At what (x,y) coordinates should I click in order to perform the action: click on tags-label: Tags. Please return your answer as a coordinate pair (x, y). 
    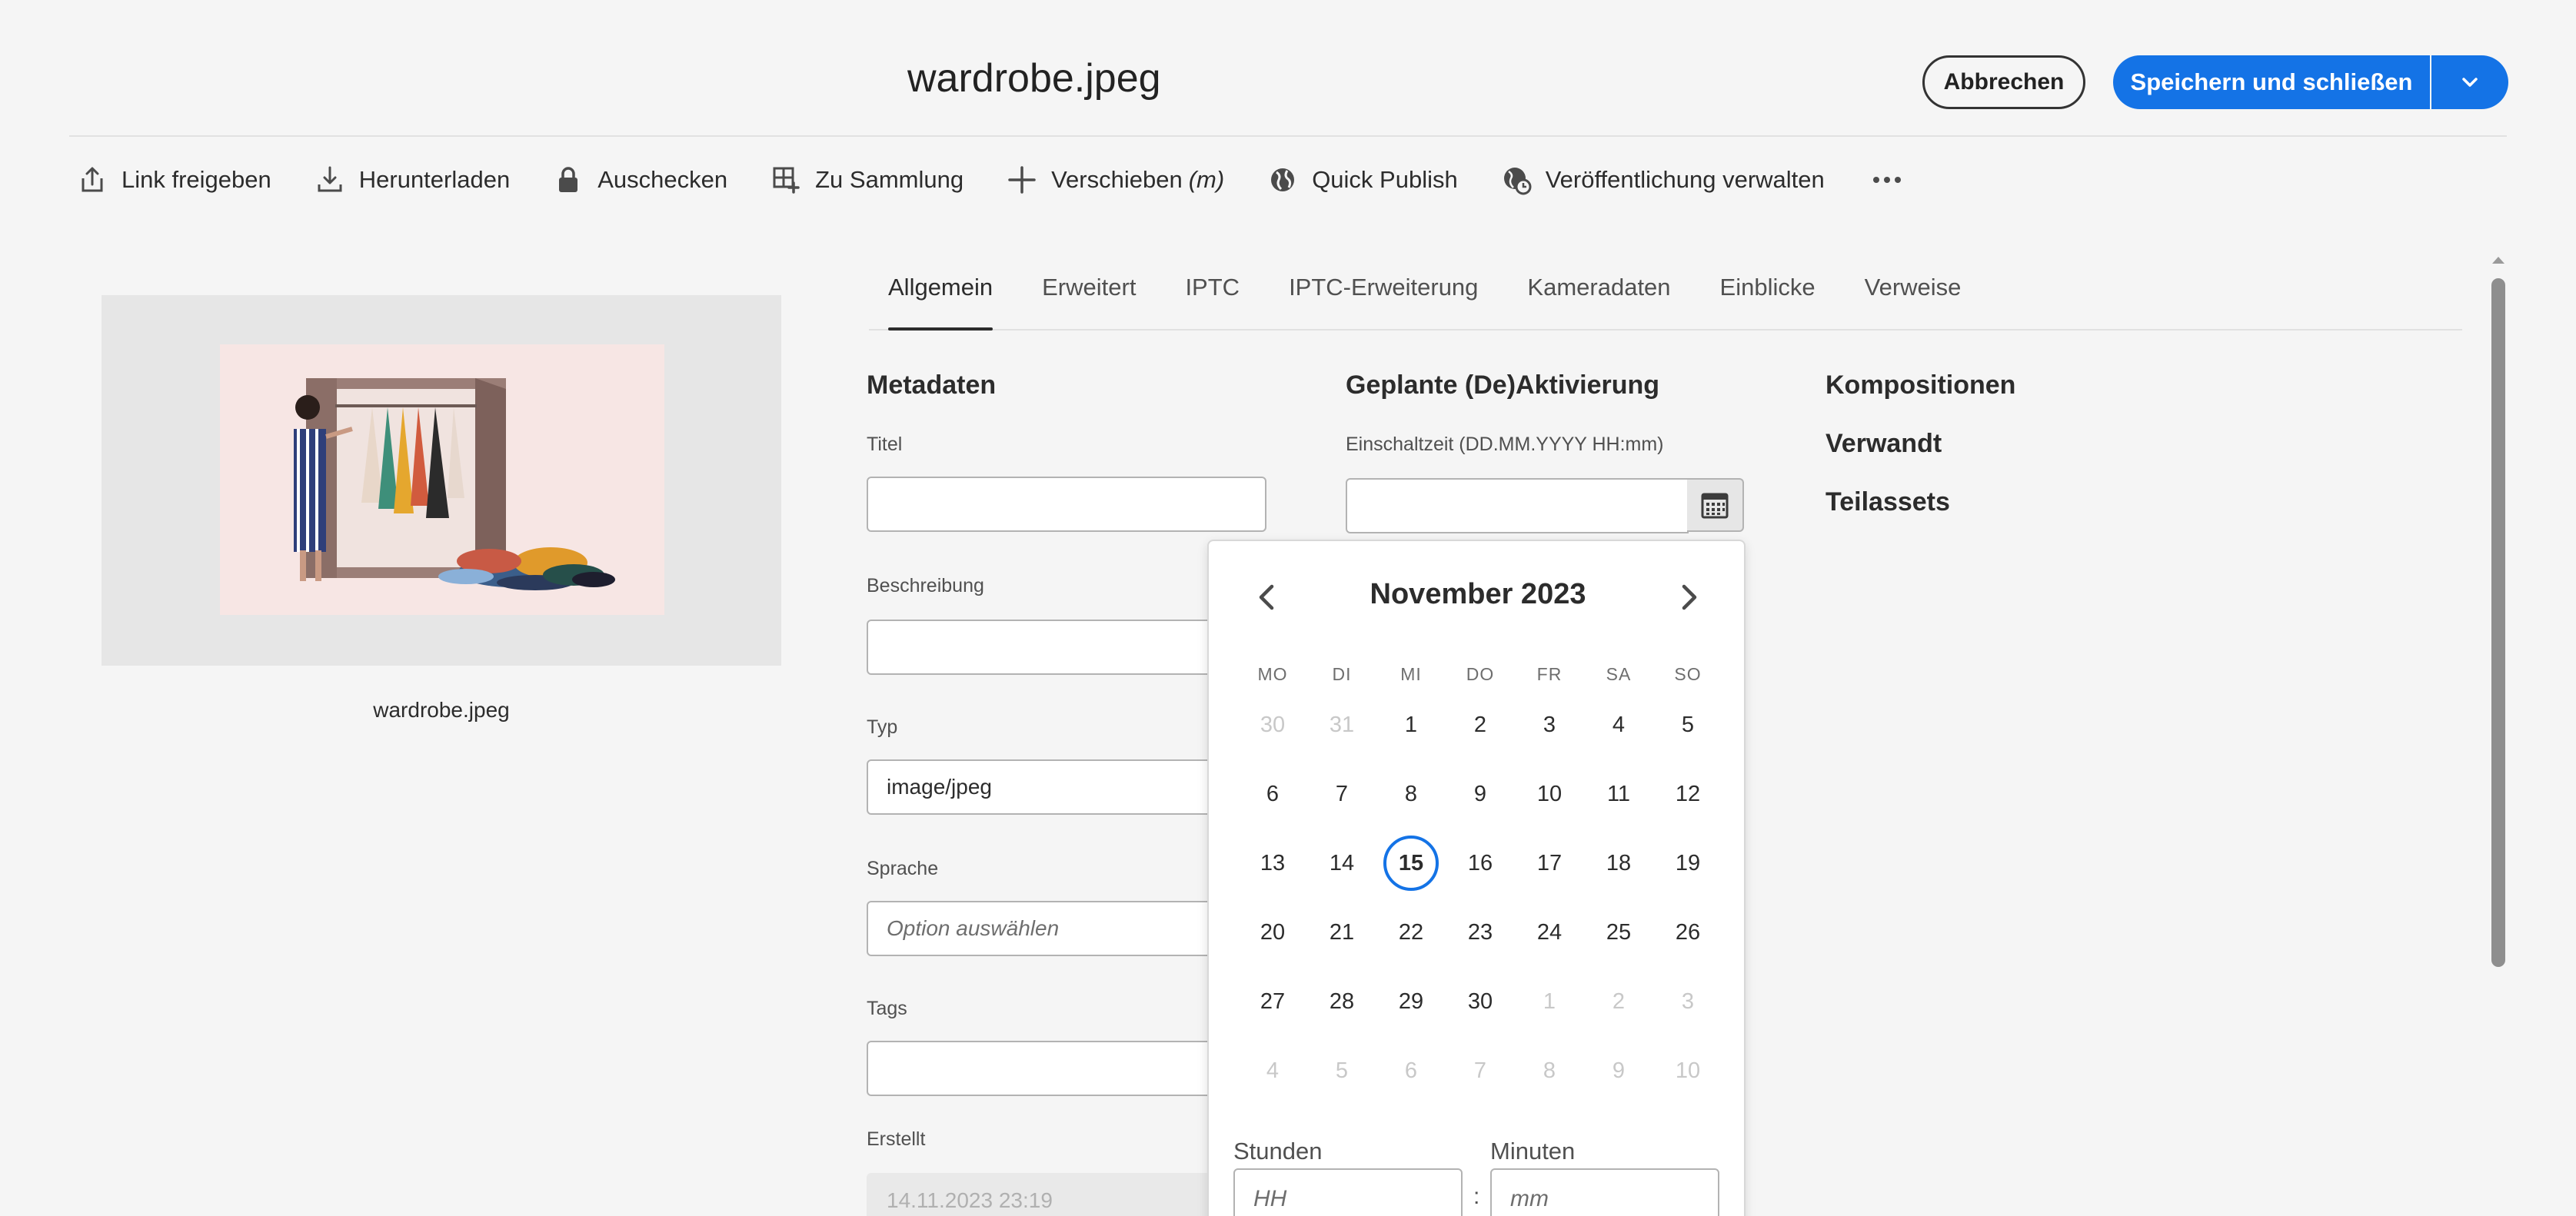
    Looking at the image, I should click on (887, 1008).